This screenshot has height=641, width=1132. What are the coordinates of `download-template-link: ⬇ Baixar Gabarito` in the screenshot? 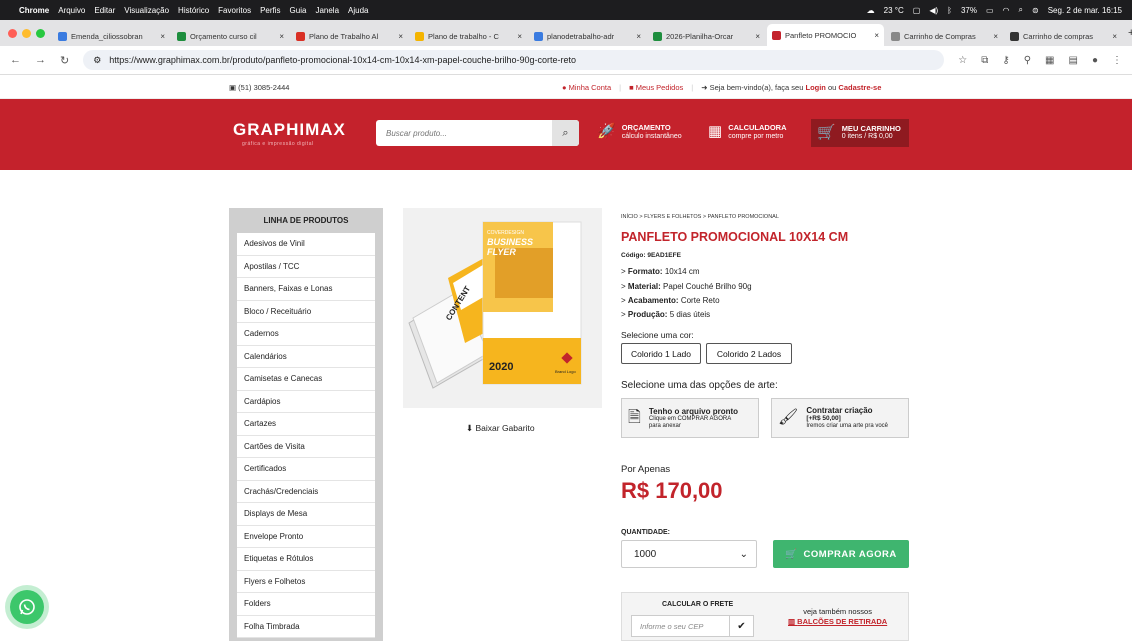 It's located at (500, 428).